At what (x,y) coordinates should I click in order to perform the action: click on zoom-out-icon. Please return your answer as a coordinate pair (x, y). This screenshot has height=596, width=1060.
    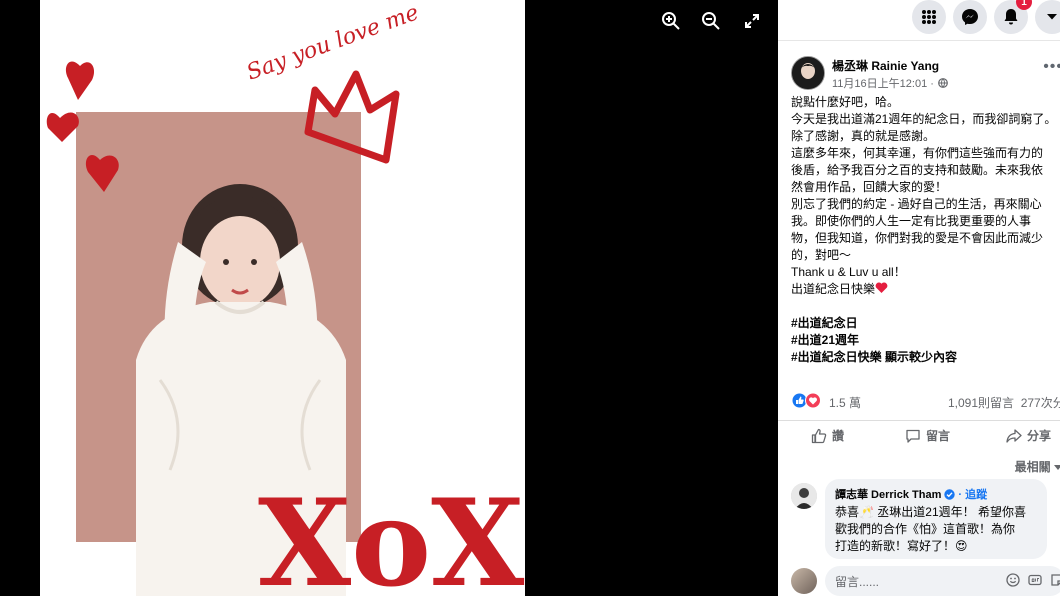
    Looking at the image, I should click on (711, 21).